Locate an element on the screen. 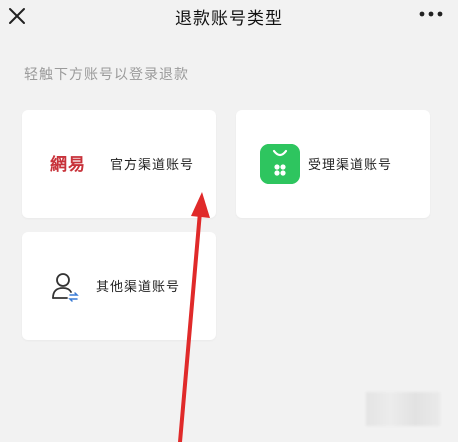 The image size is (458, 442). netease-logo: 網易 is located at coordinates (68, 165).